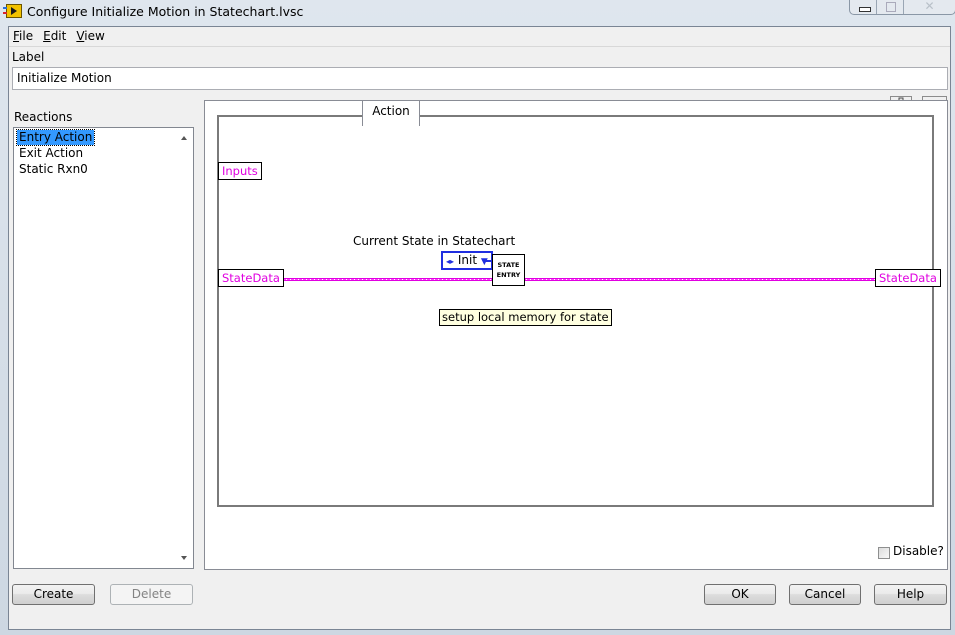 The height and width of the screenshot is (635, 955). What do you see at coordinates (184, 348) in the screenshot?
I see `reactions-scrollbar` at bounding box center [184, 348].